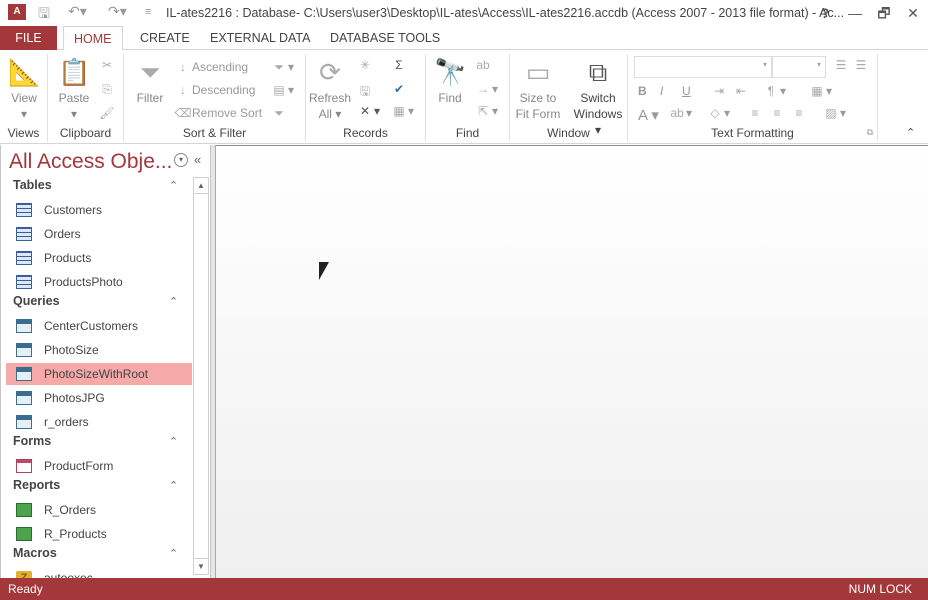 The image size is (928, 600). What do you see at coordinates (24, 89) in the screenshot?
I see `view-button: 📐 View ▾` at bounding box center [24, 89].